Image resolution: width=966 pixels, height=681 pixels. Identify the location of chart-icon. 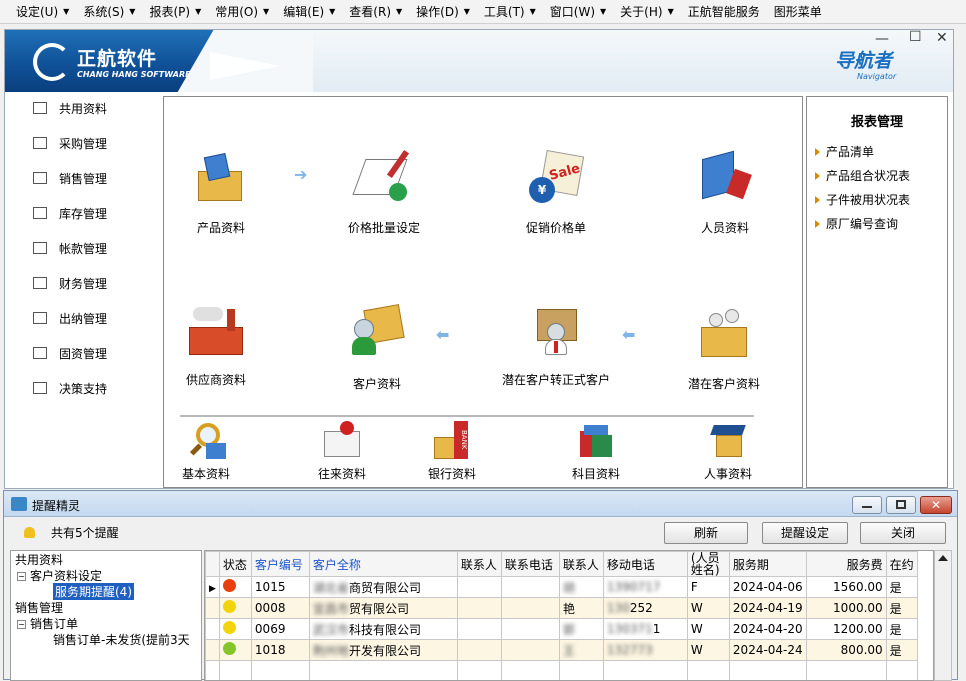
(40, 388).